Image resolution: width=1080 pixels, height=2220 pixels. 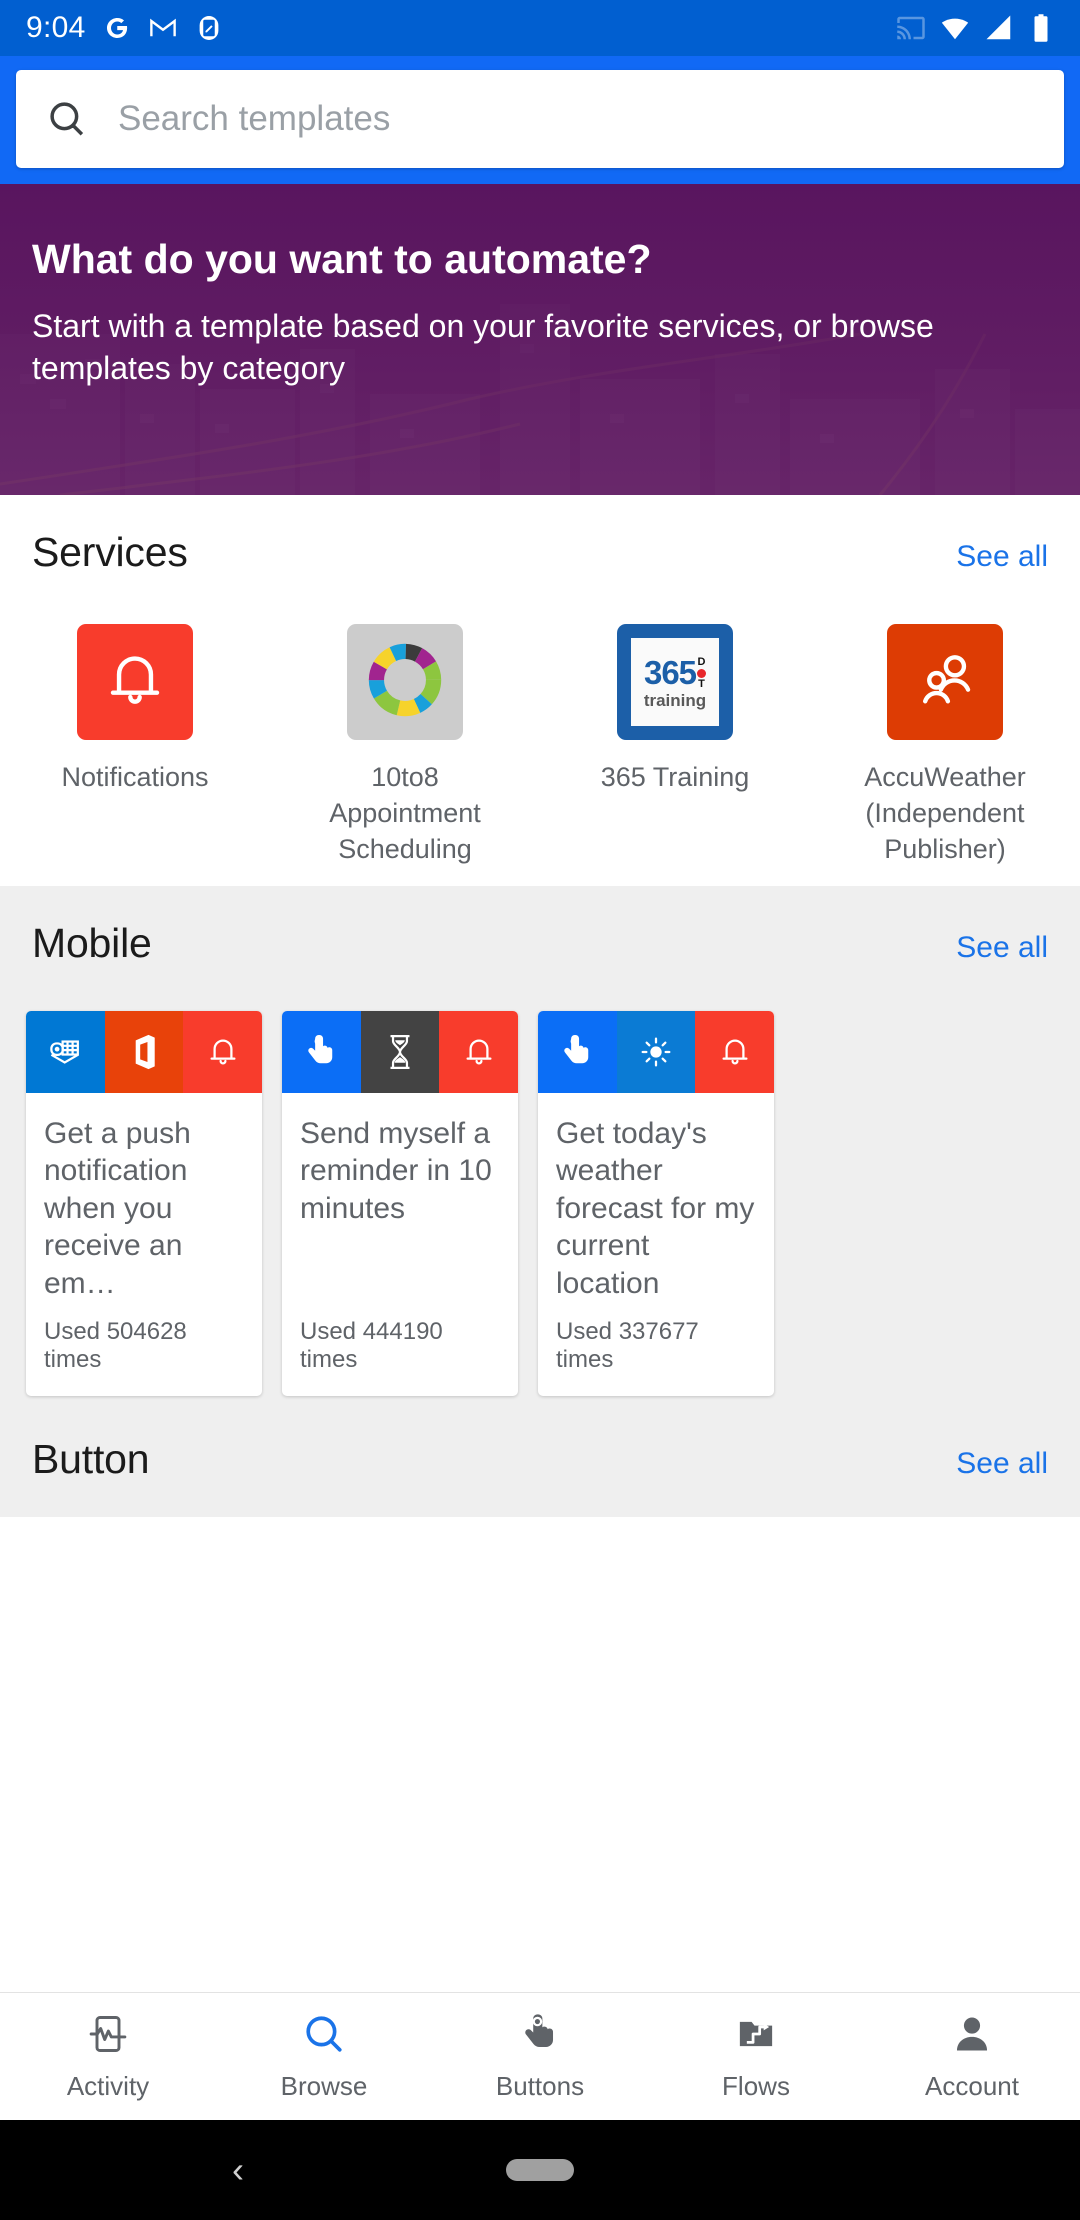 I want to click on services-section-header: Services See all, so click(x=540, y=535).